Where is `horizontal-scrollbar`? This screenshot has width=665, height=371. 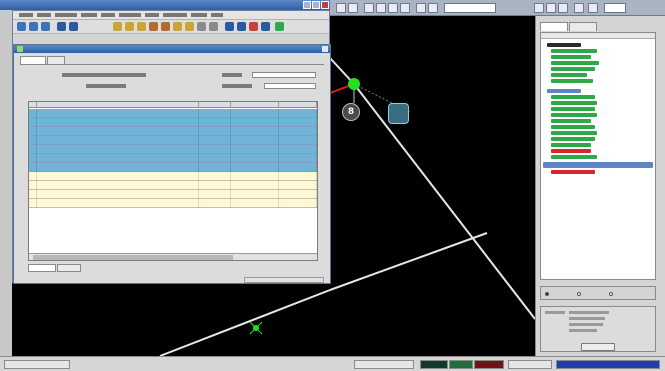 horizontal-scrollbar is located at coordinates (173, 256).